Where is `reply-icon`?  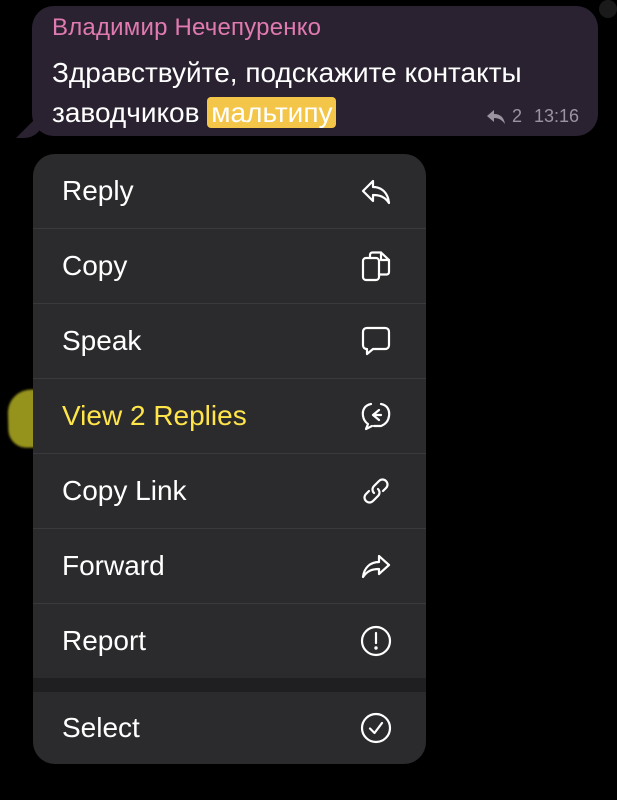
reply-icon is located at coordinates (376, 191).